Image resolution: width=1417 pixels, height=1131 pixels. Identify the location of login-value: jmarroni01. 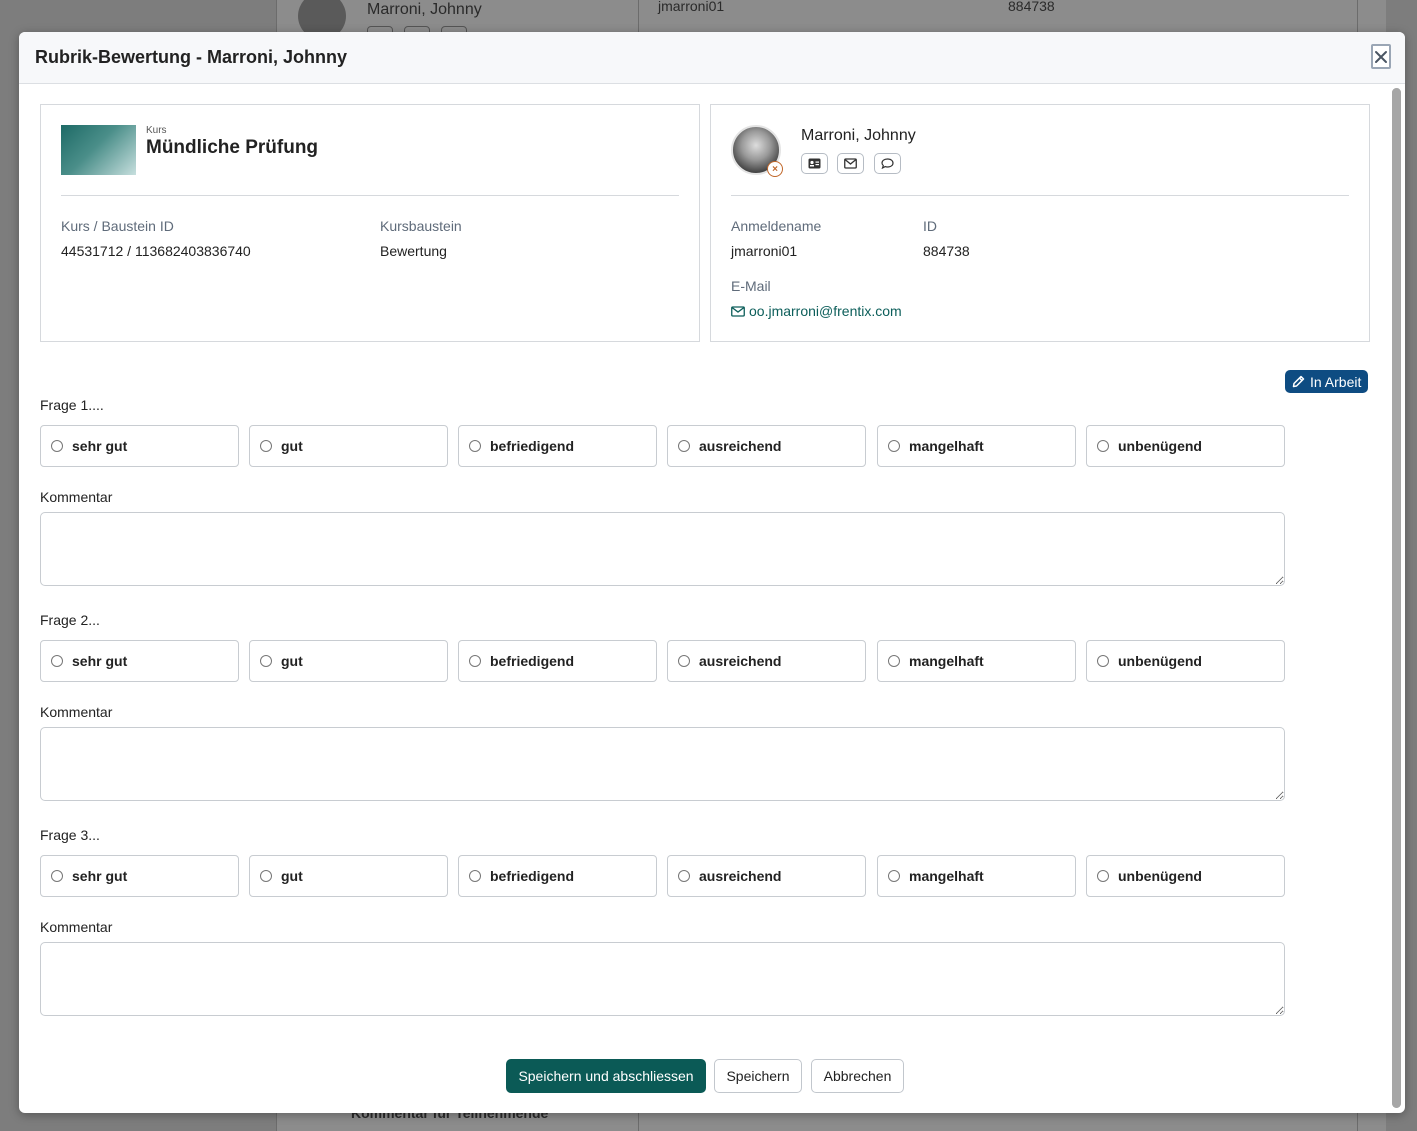
(764, 251).